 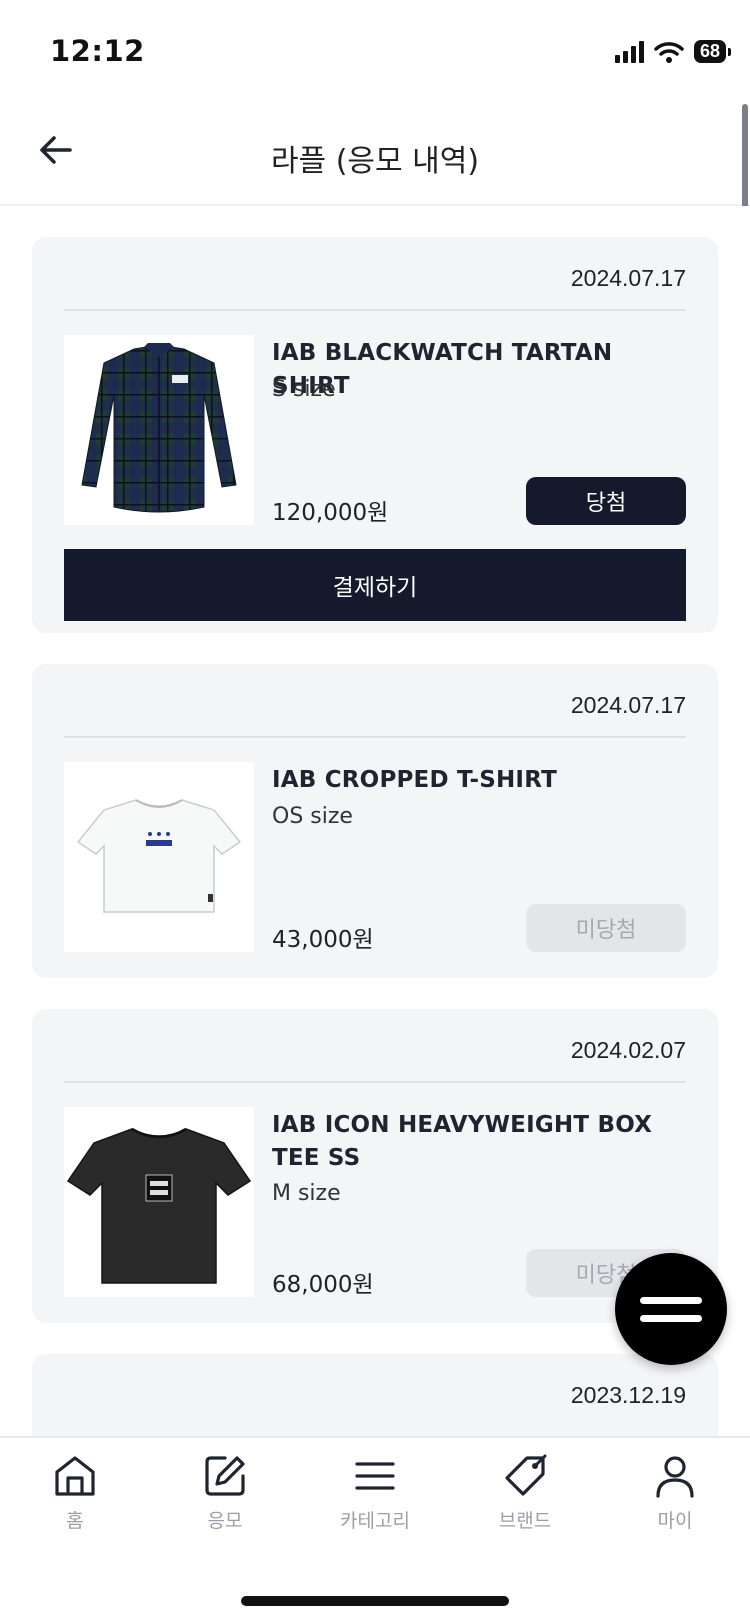 I want to click on home-indicator, so click(x=375, y=1601).